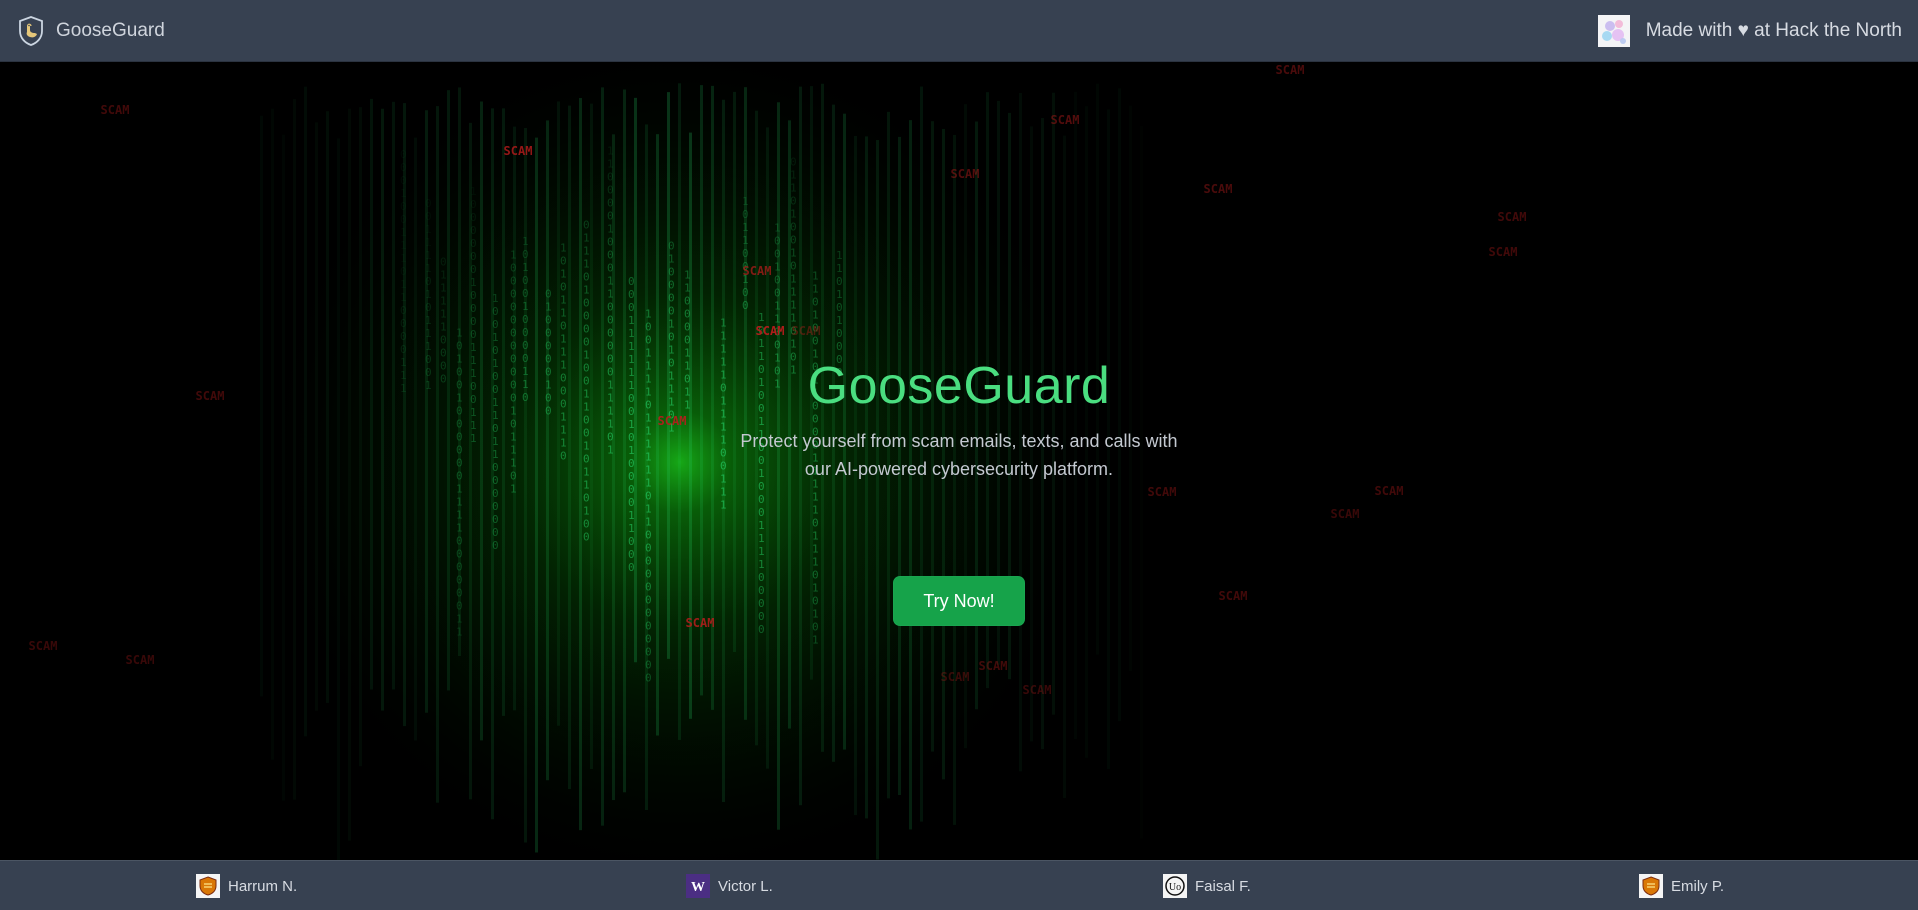 This screenshot has width=1918, height=910. Describe the element at coordinates (263, 886) in the screenshot. I see `team-member-name: Harrum N.` at that location.